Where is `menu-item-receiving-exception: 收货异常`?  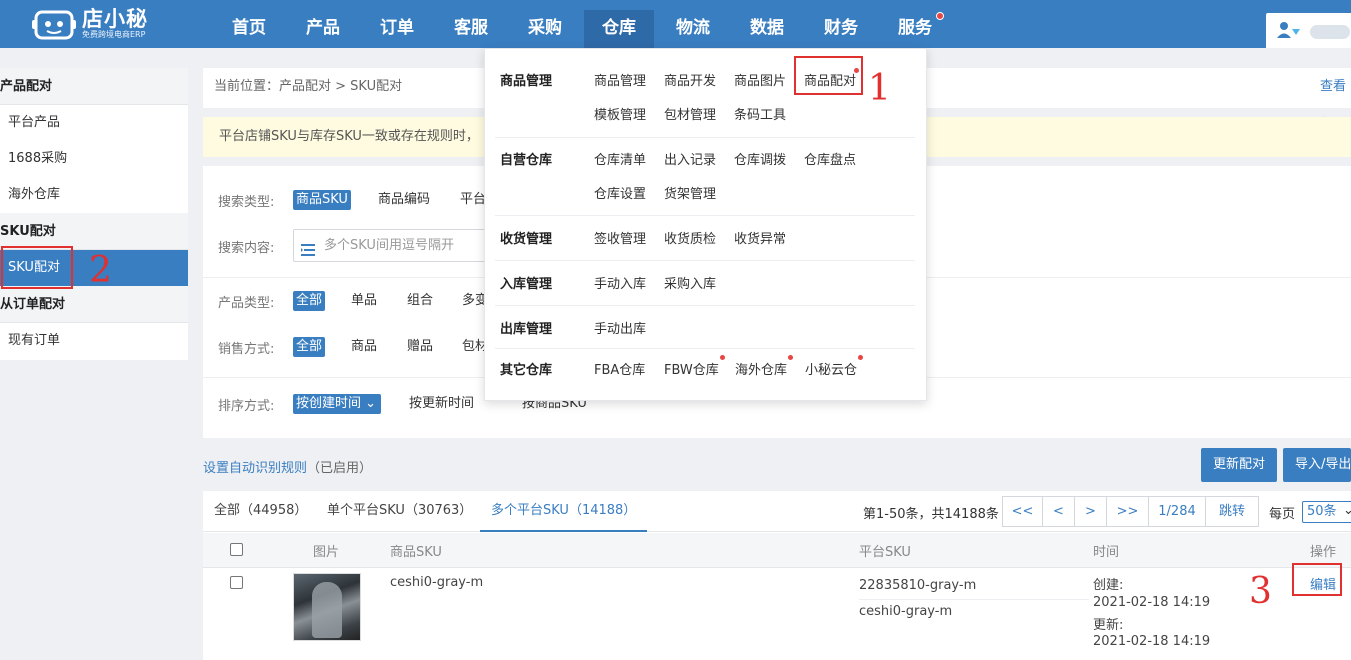
menu-item-receiving-exception: 收货异常 is located at coordinates (760, 237).